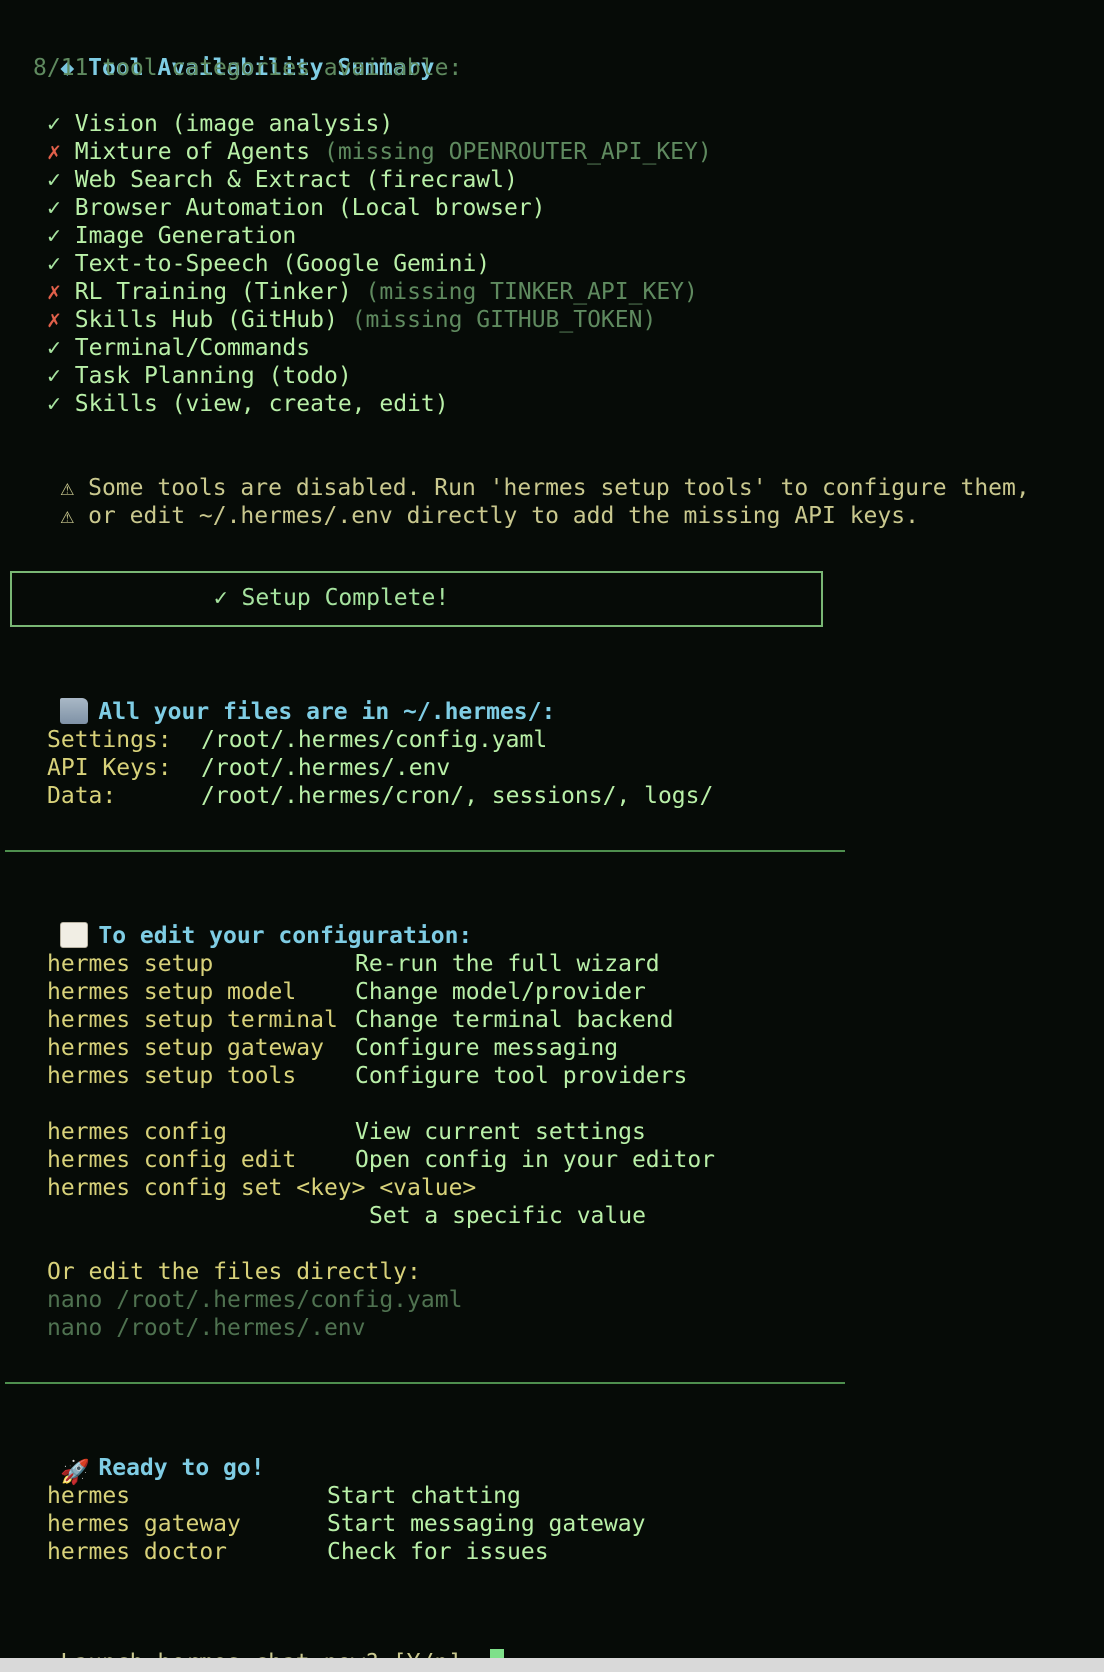 This screenshot has height=1672, width=1104. I want to click on command-description: Check for issues, so click(438, 1552).